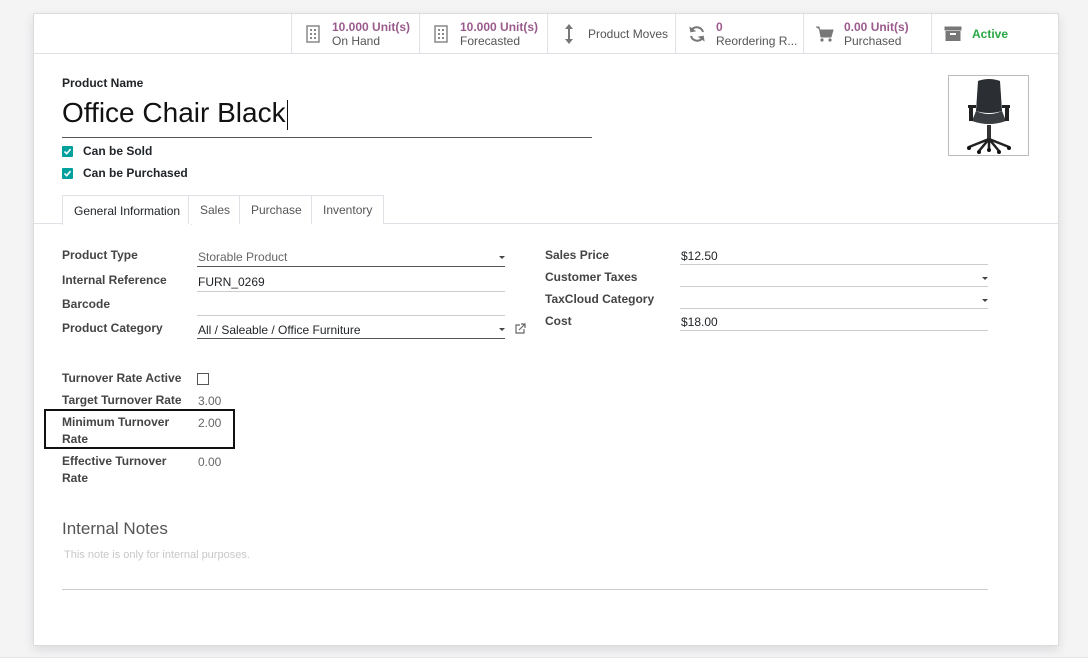 This screenshot has width=1088, height=669. I want to click on product-moves-button: Product Moves, so click(611, 34).